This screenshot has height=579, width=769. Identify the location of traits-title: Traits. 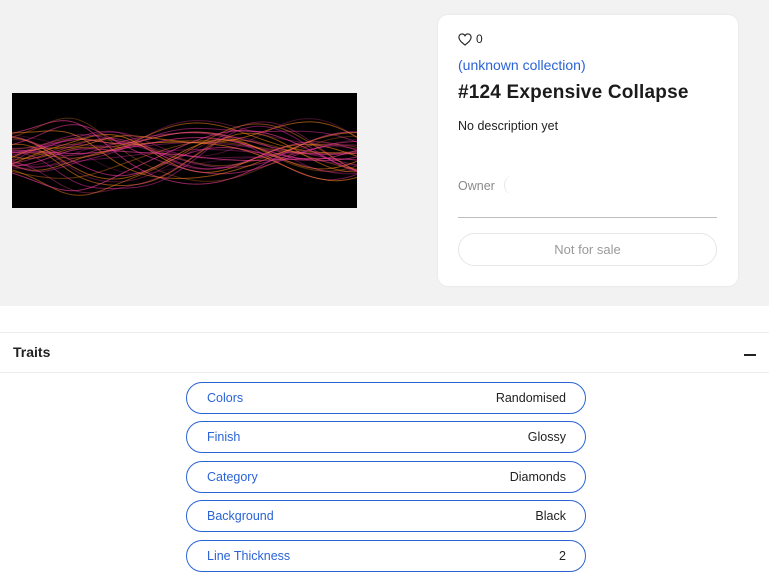
(32, 352).